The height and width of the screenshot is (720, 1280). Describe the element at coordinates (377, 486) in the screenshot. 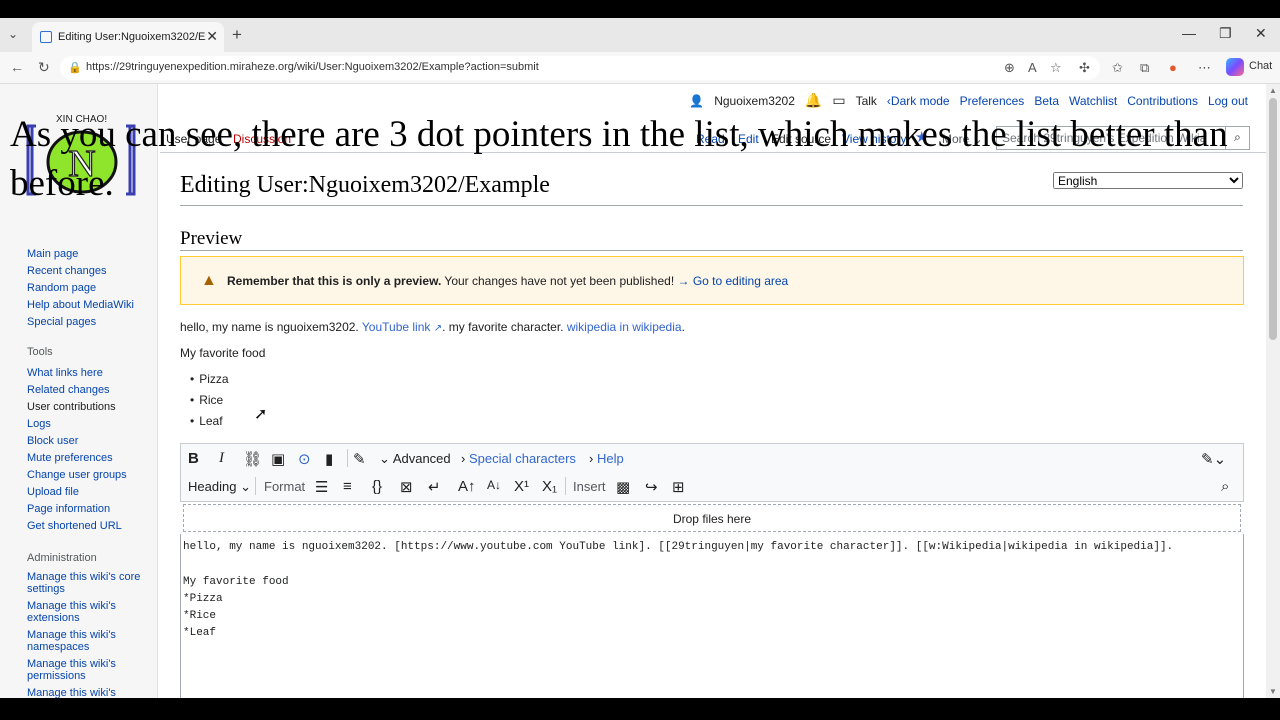

I see `nowiki-icon: {}` at that location.